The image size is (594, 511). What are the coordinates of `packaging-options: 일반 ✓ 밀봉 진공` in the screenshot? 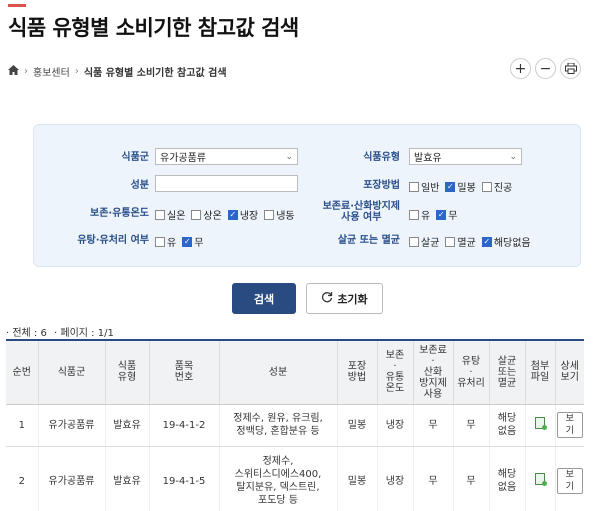 It's located at (460, 186).